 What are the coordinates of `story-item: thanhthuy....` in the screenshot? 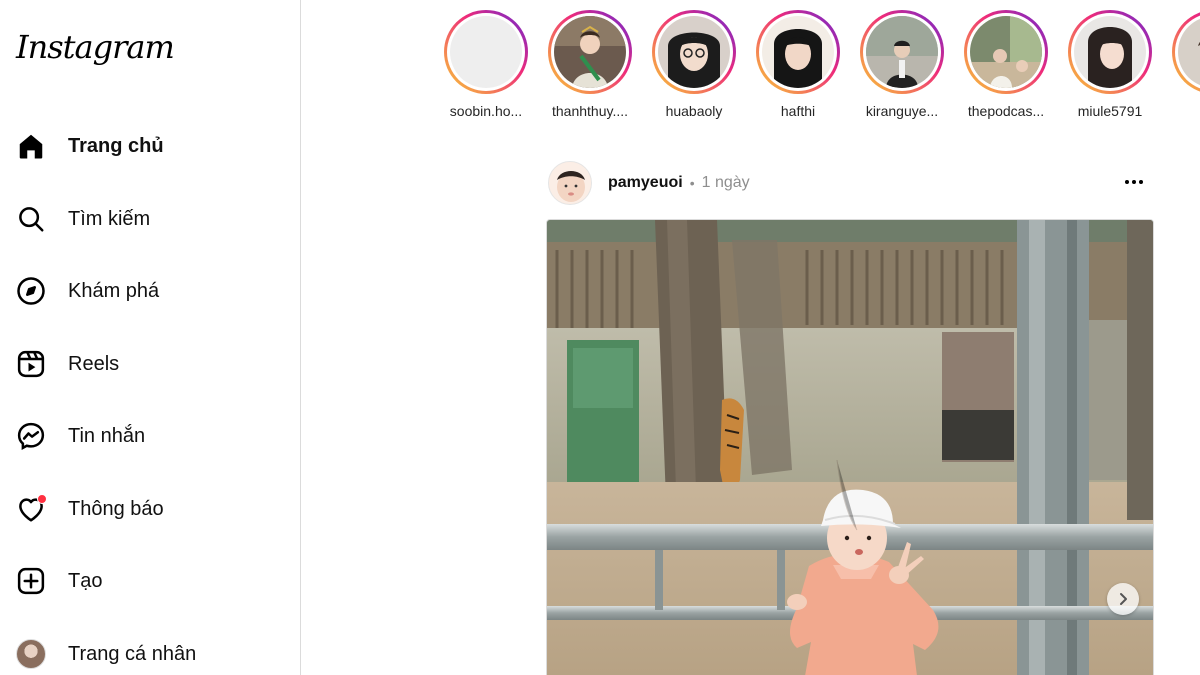 It's located at (590, 64).